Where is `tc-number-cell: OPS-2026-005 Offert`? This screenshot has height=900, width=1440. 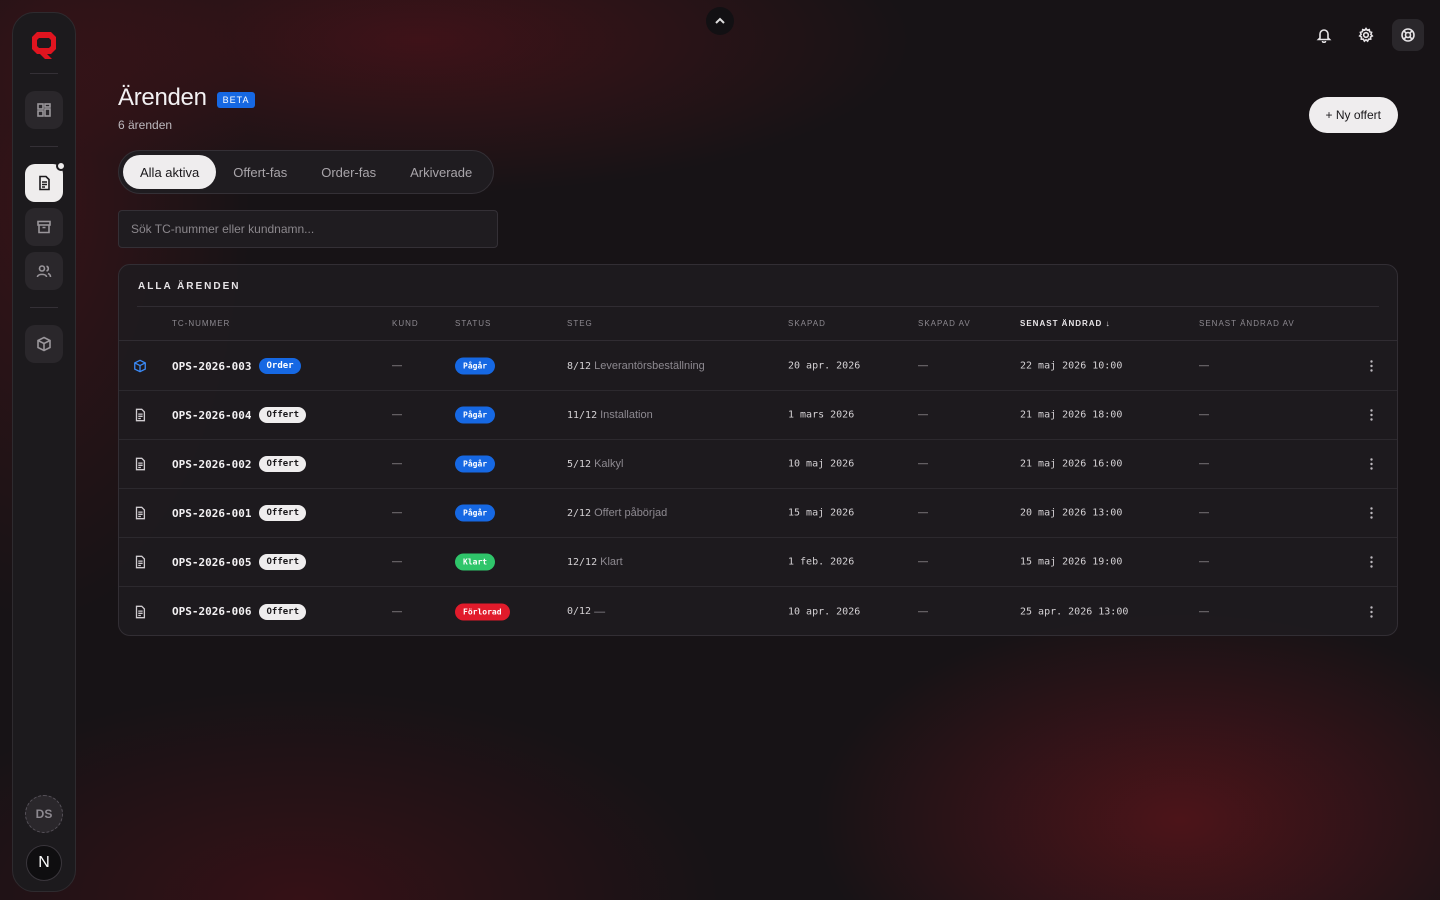
tc-number-cell: OPS-2026-005 Offert is located at coordinates (239, 562).